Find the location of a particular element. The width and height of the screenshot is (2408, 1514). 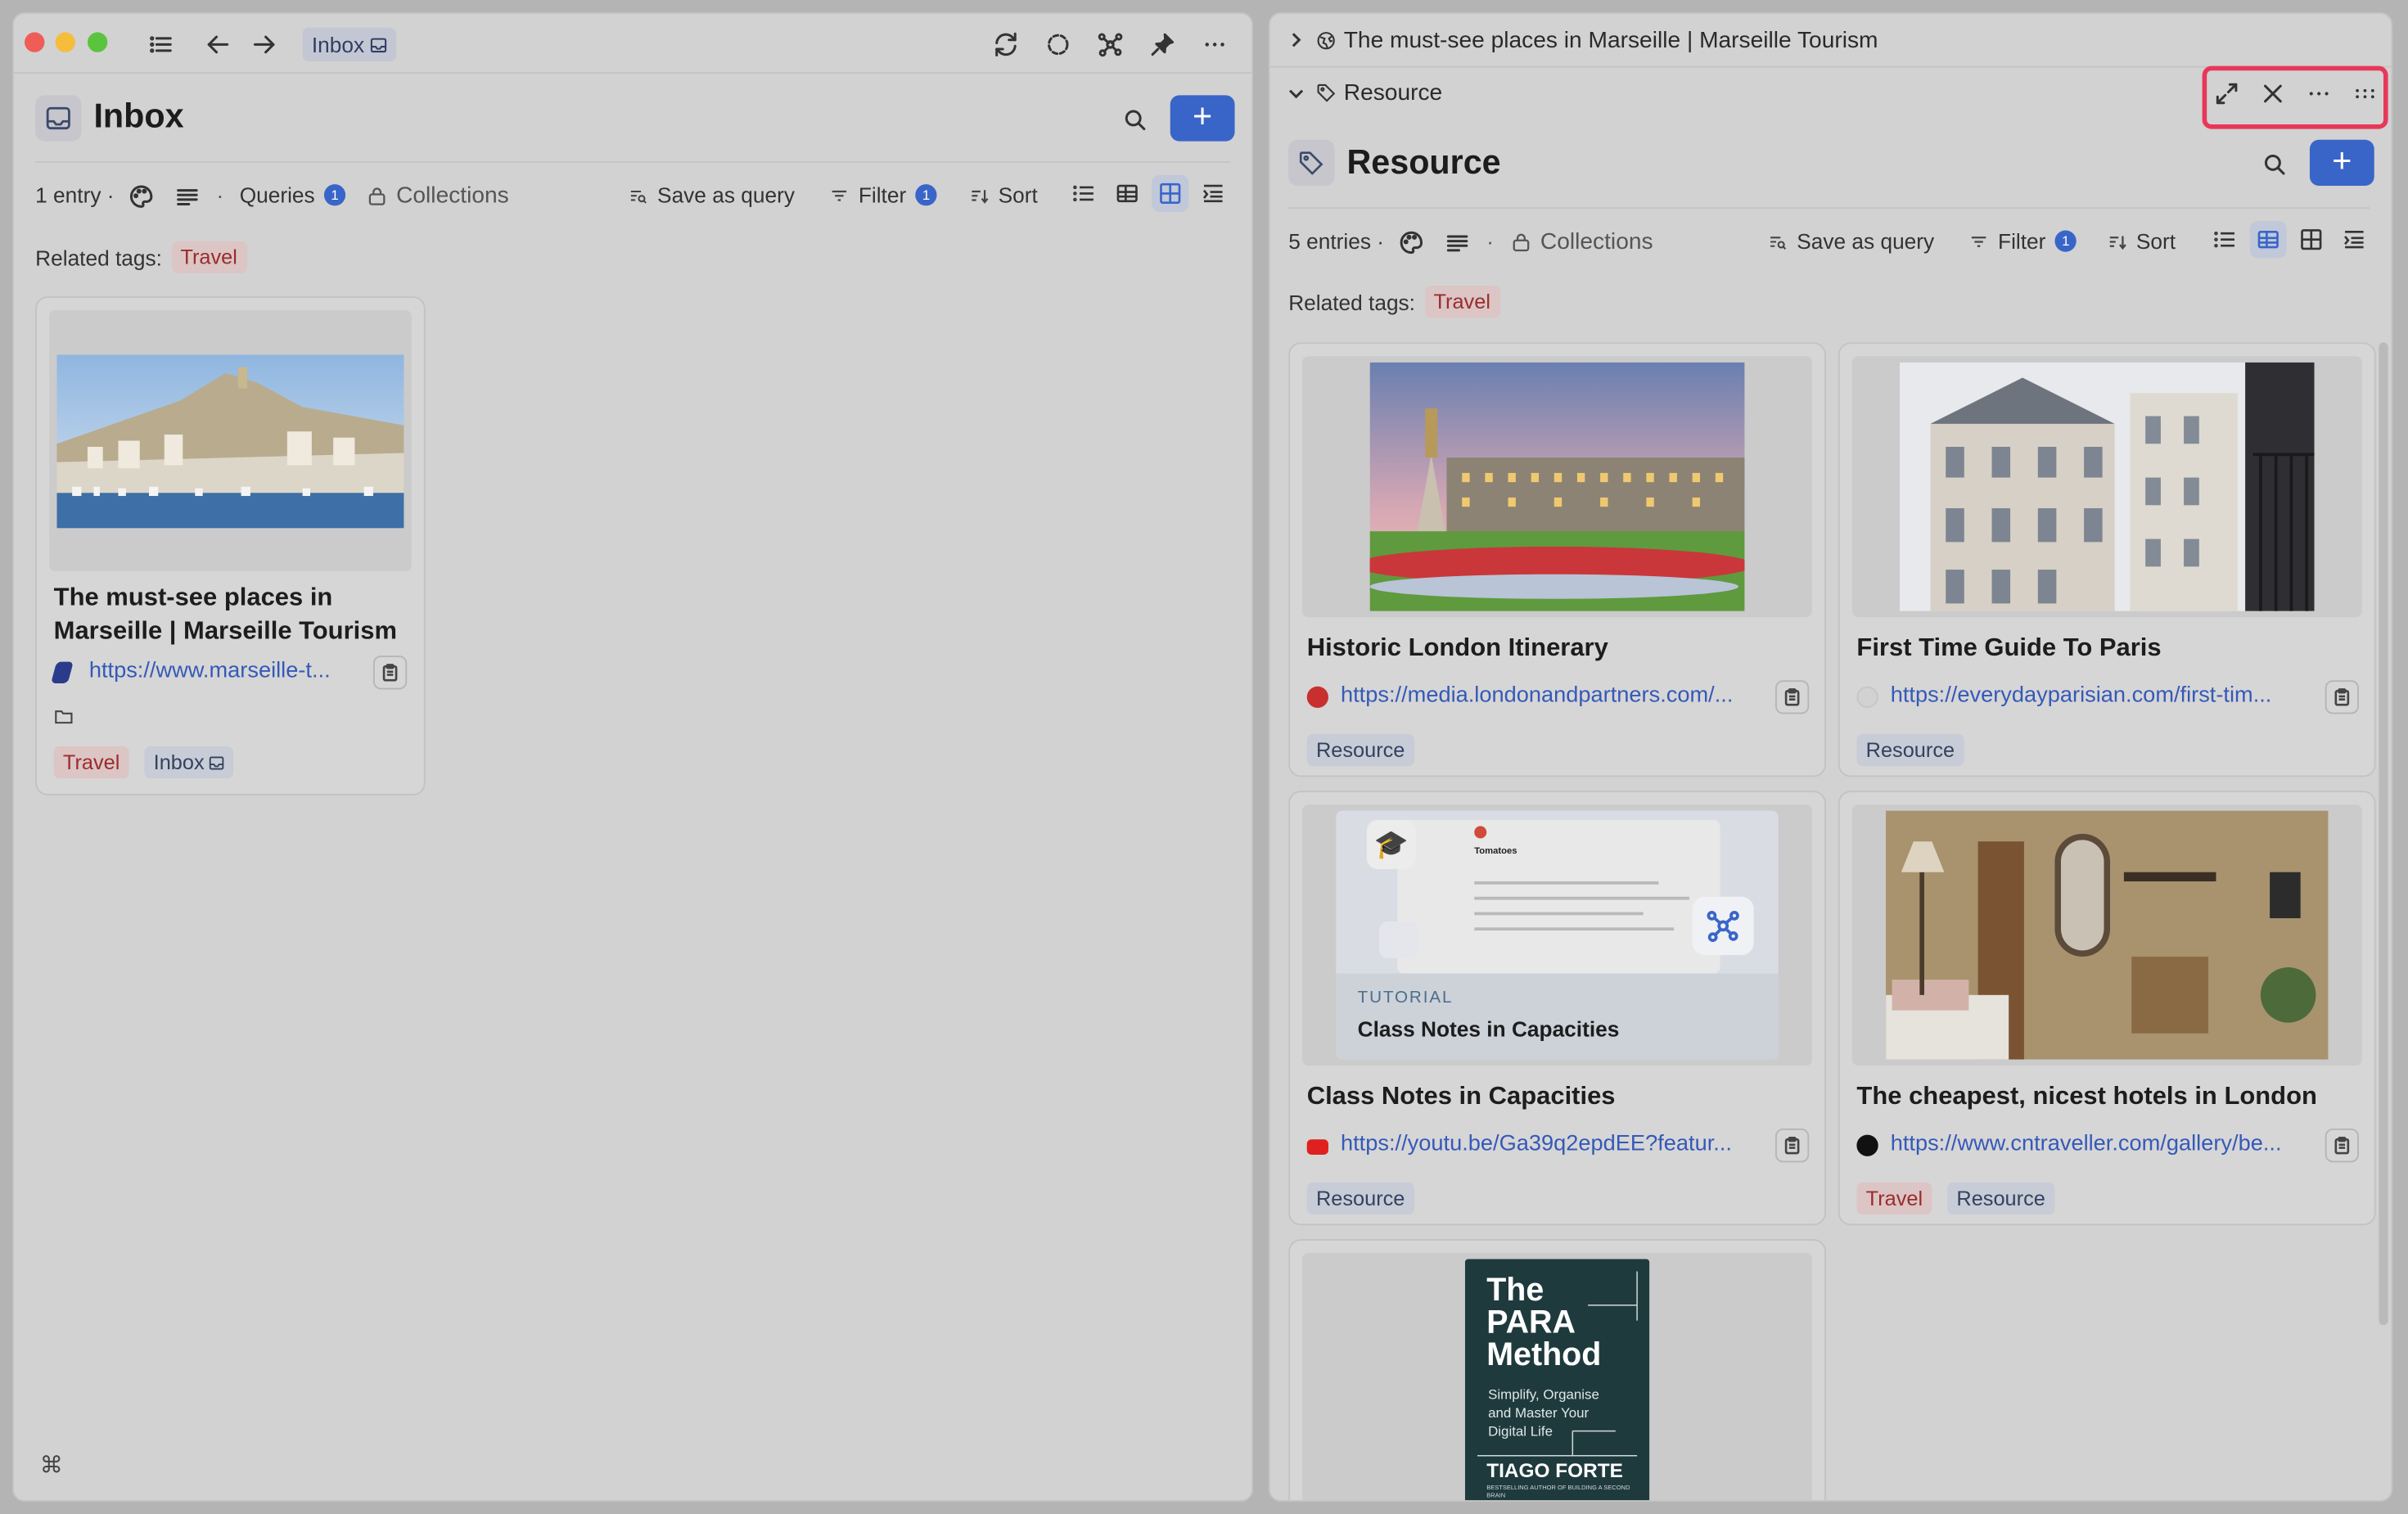

graph-icon is located at coordinates (1110, 45).